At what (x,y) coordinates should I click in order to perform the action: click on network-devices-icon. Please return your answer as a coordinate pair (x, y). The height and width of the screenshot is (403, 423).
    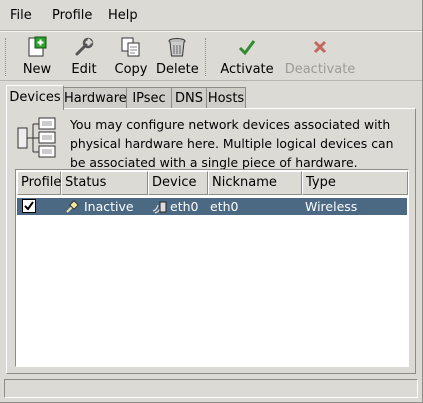
    Looking at the image, I should click on (36, 137).